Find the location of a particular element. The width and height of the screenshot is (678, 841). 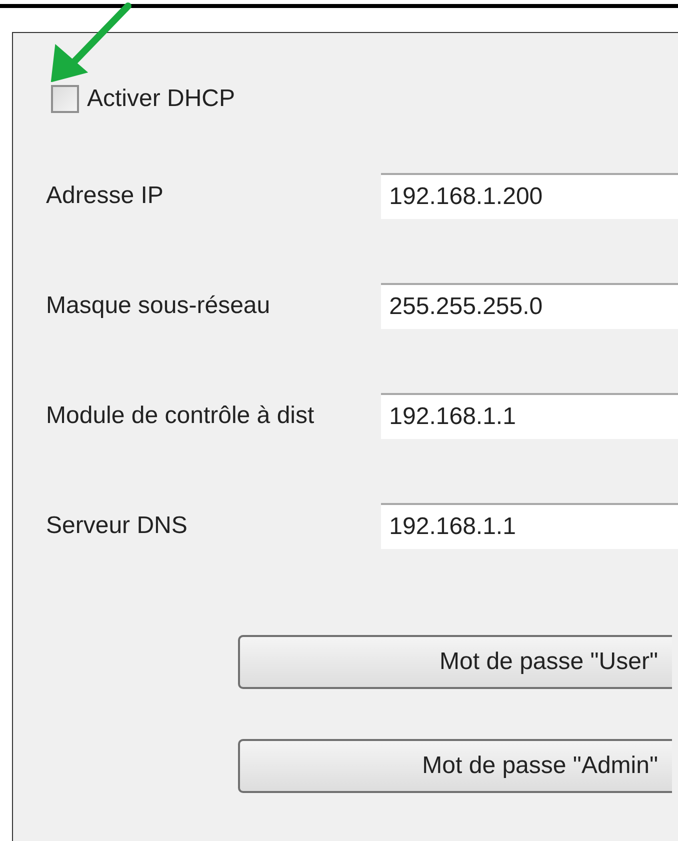

password-button: Mot de passe "Admin" is located at coordinates (455, 766).